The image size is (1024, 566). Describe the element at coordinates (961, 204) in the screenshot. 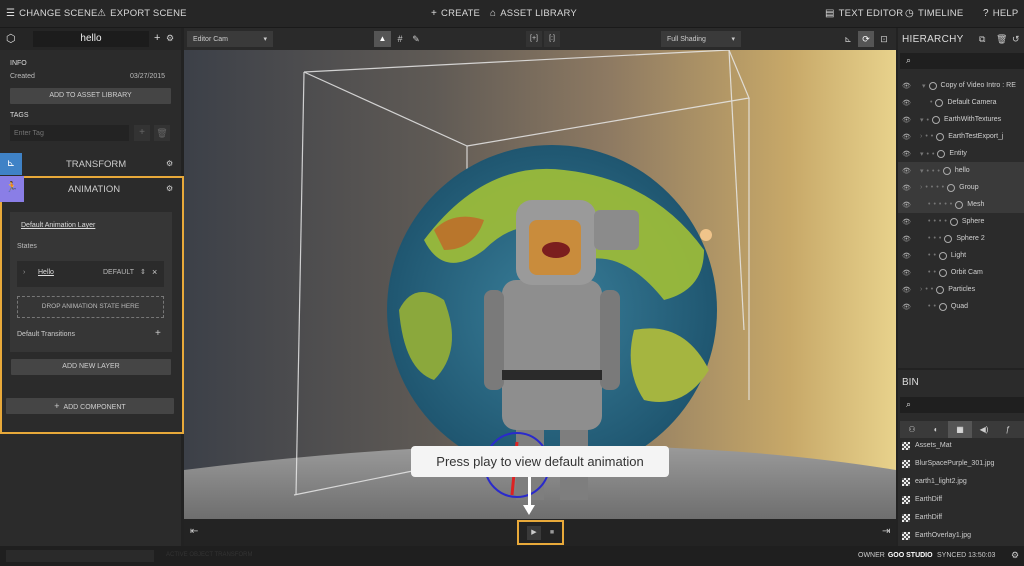

I see `hierarchy-row-selected: 👁 ••••• Mesh` at that location.